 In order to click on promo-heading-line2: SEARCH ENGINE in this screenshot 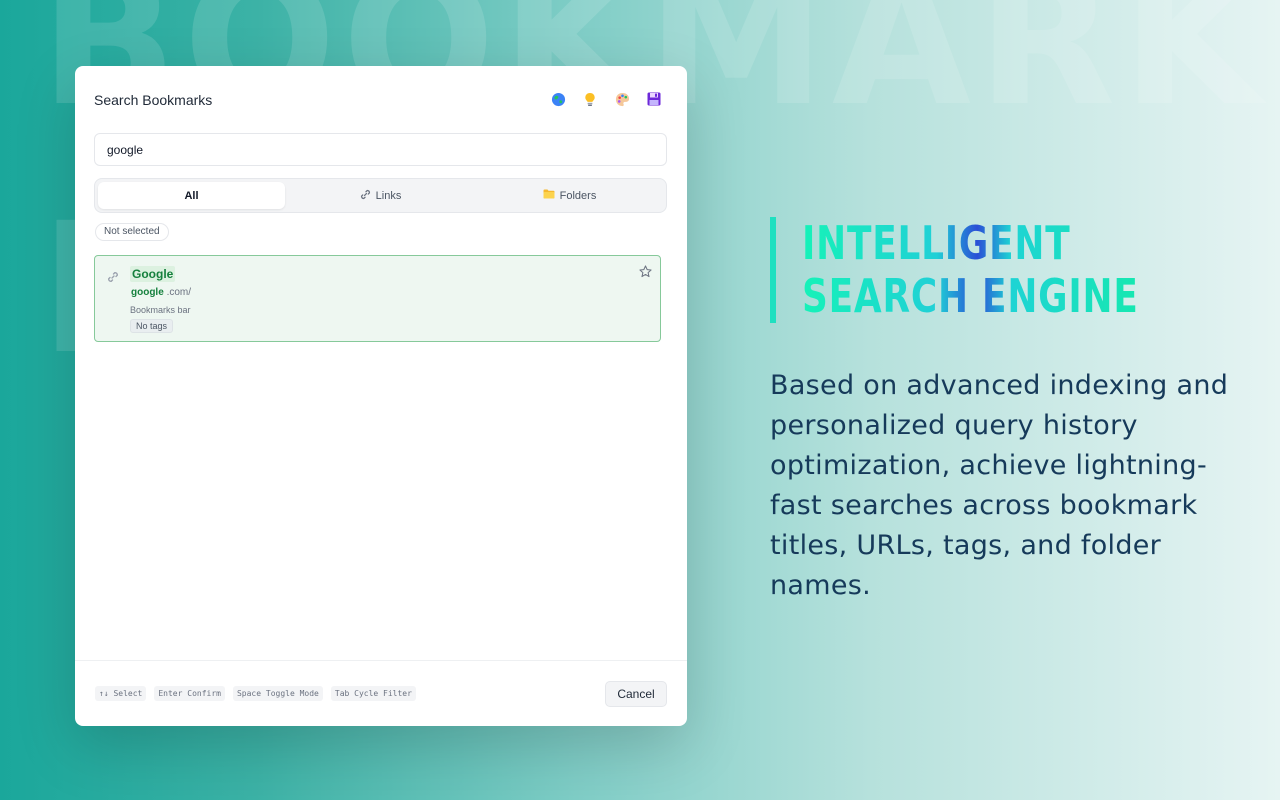, I will do `click(970, 296)`.